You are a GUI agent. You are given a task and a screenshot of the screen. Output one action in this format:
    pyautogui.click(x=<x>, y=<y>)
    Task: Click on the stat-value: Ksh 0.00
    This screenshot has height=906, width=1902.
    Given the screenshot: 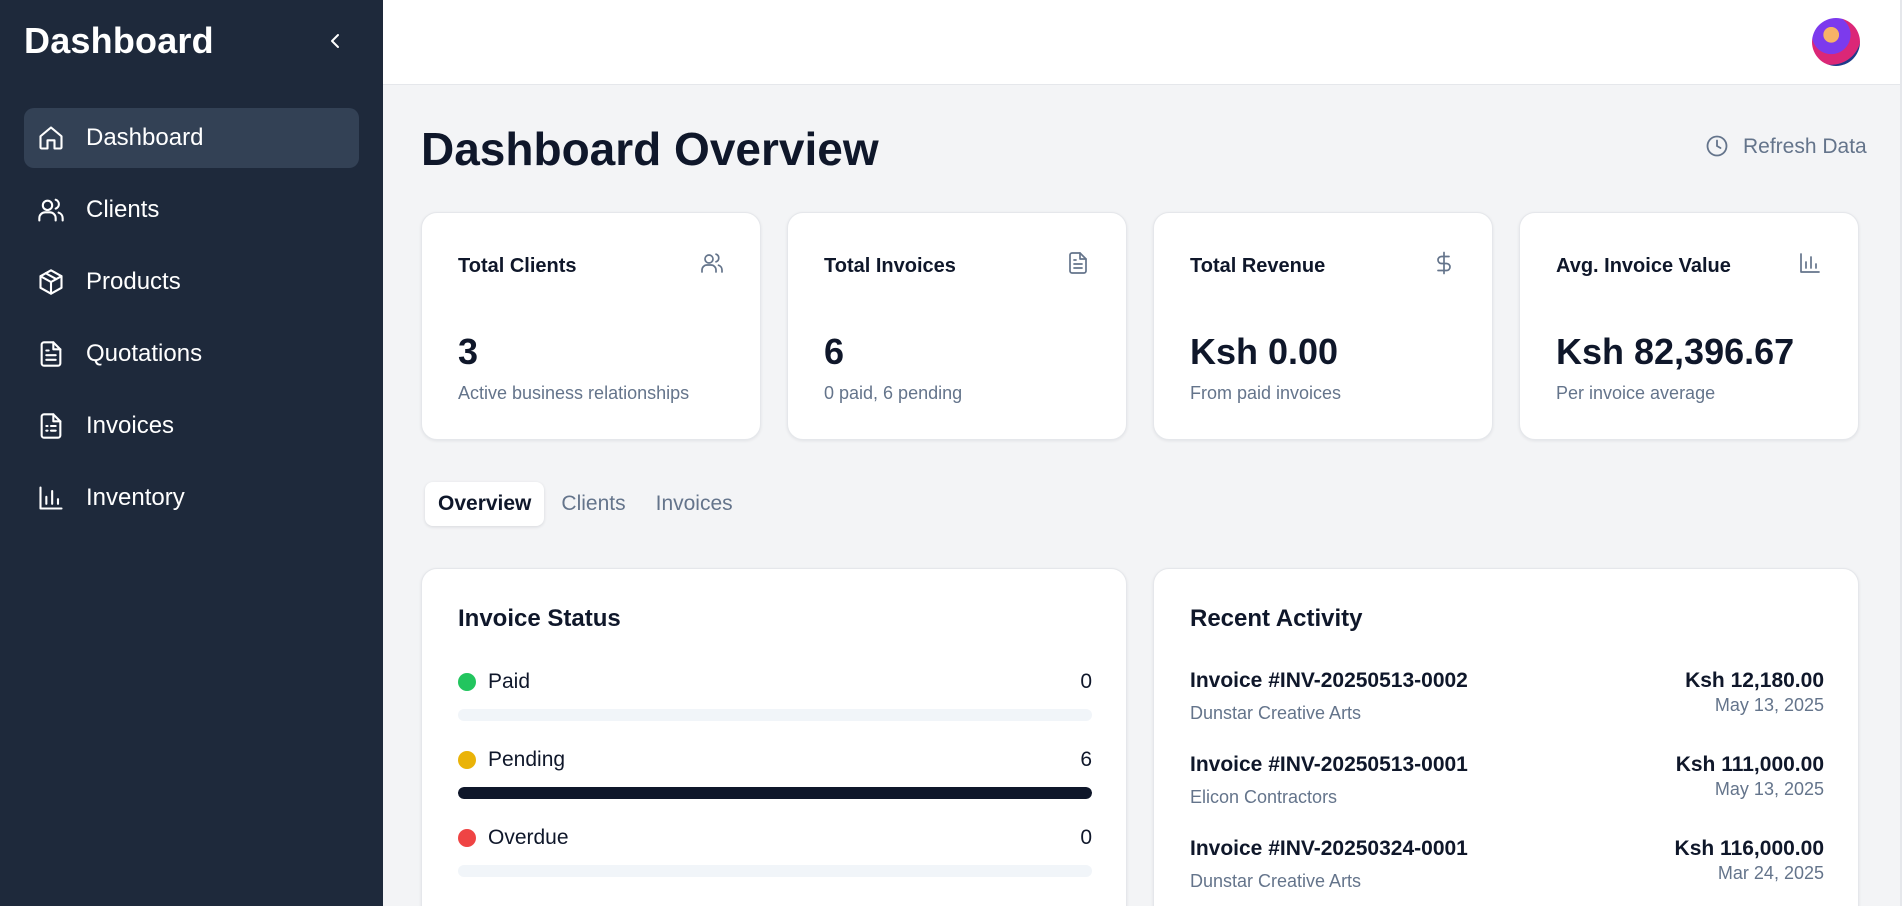 What is the action you would take?
    pyautogui.click(x=1264, y=351)
    